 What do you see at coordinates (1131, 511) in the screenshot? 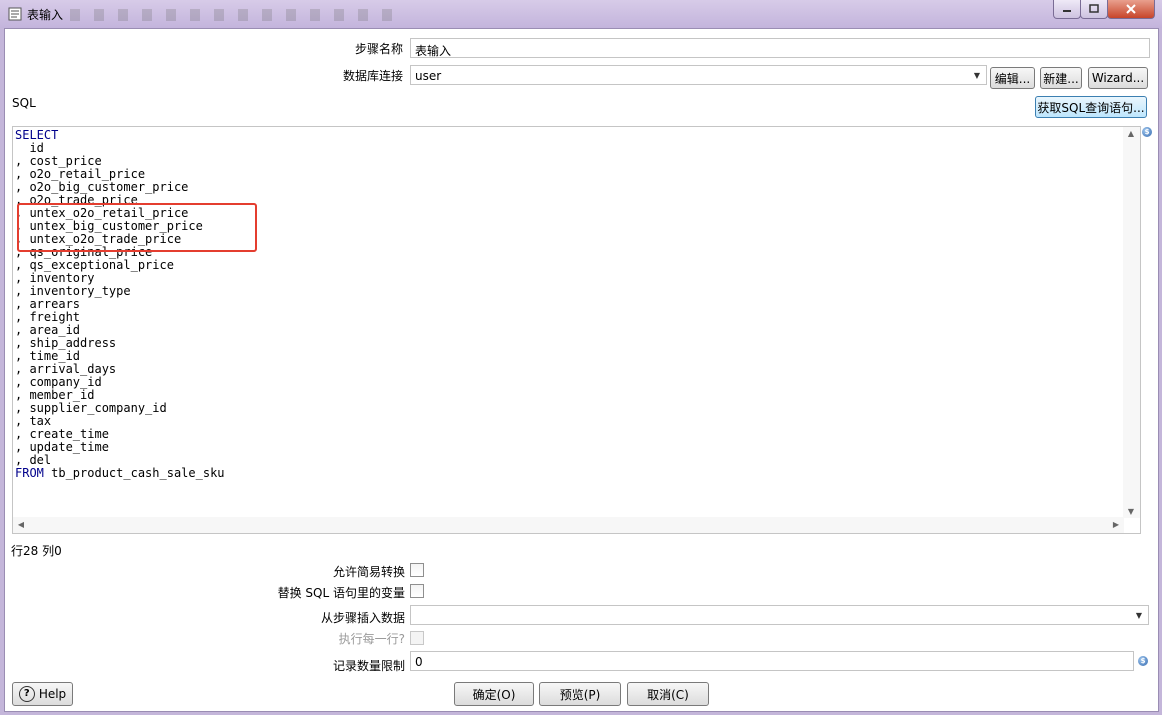
I see `scroll-down-icon: ▼` at bounding box center [1131, 511].